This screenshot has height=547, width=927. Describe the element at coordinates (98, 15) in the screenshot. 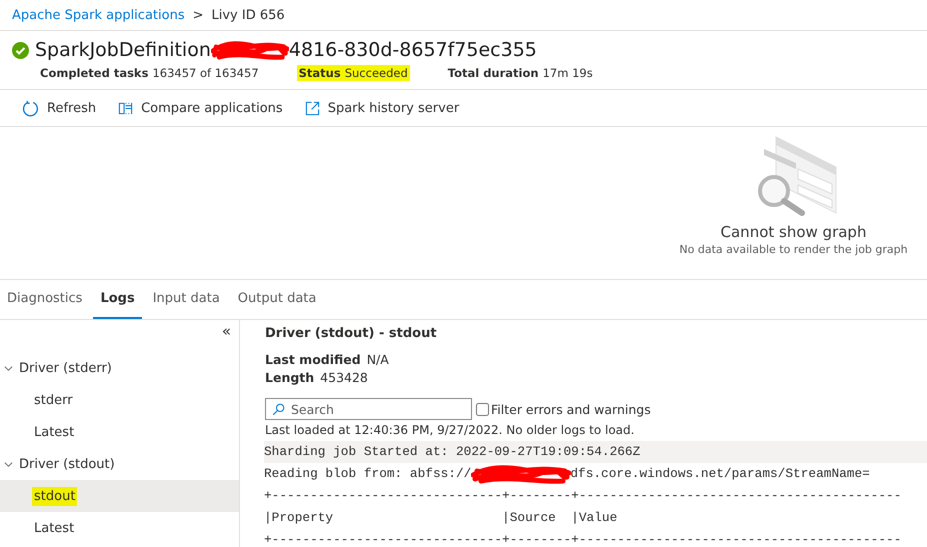

I see `breadcrumb-link: Apache Spark applications` at that location.